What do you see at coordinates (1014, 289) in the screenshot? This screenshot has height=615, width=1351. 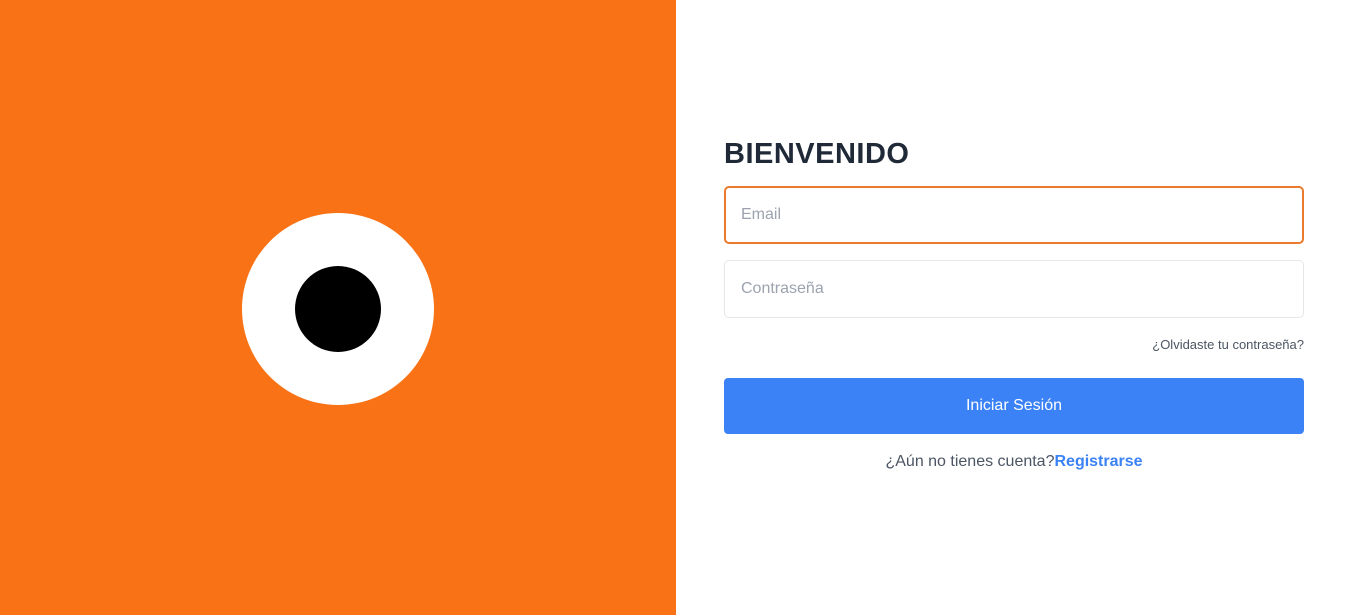 I see `password-field` at bounding box center [1014, 289].